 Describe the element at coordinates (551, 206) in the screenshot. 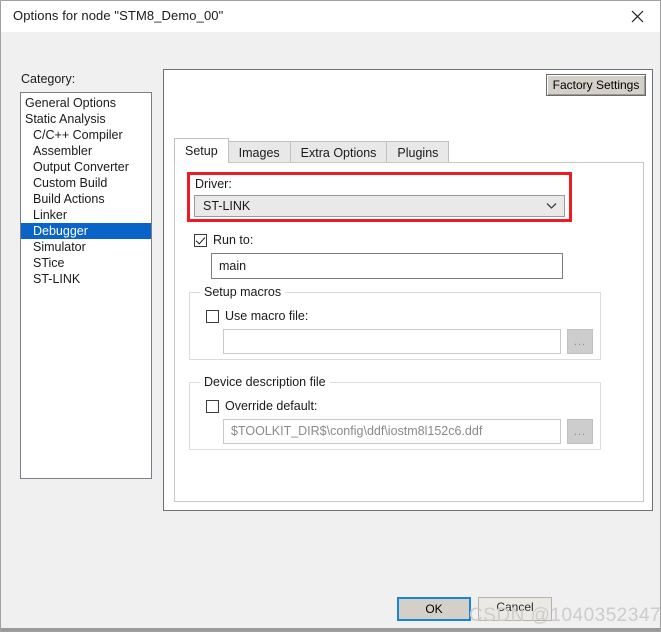

I see `chevron-down-icon` at that location.